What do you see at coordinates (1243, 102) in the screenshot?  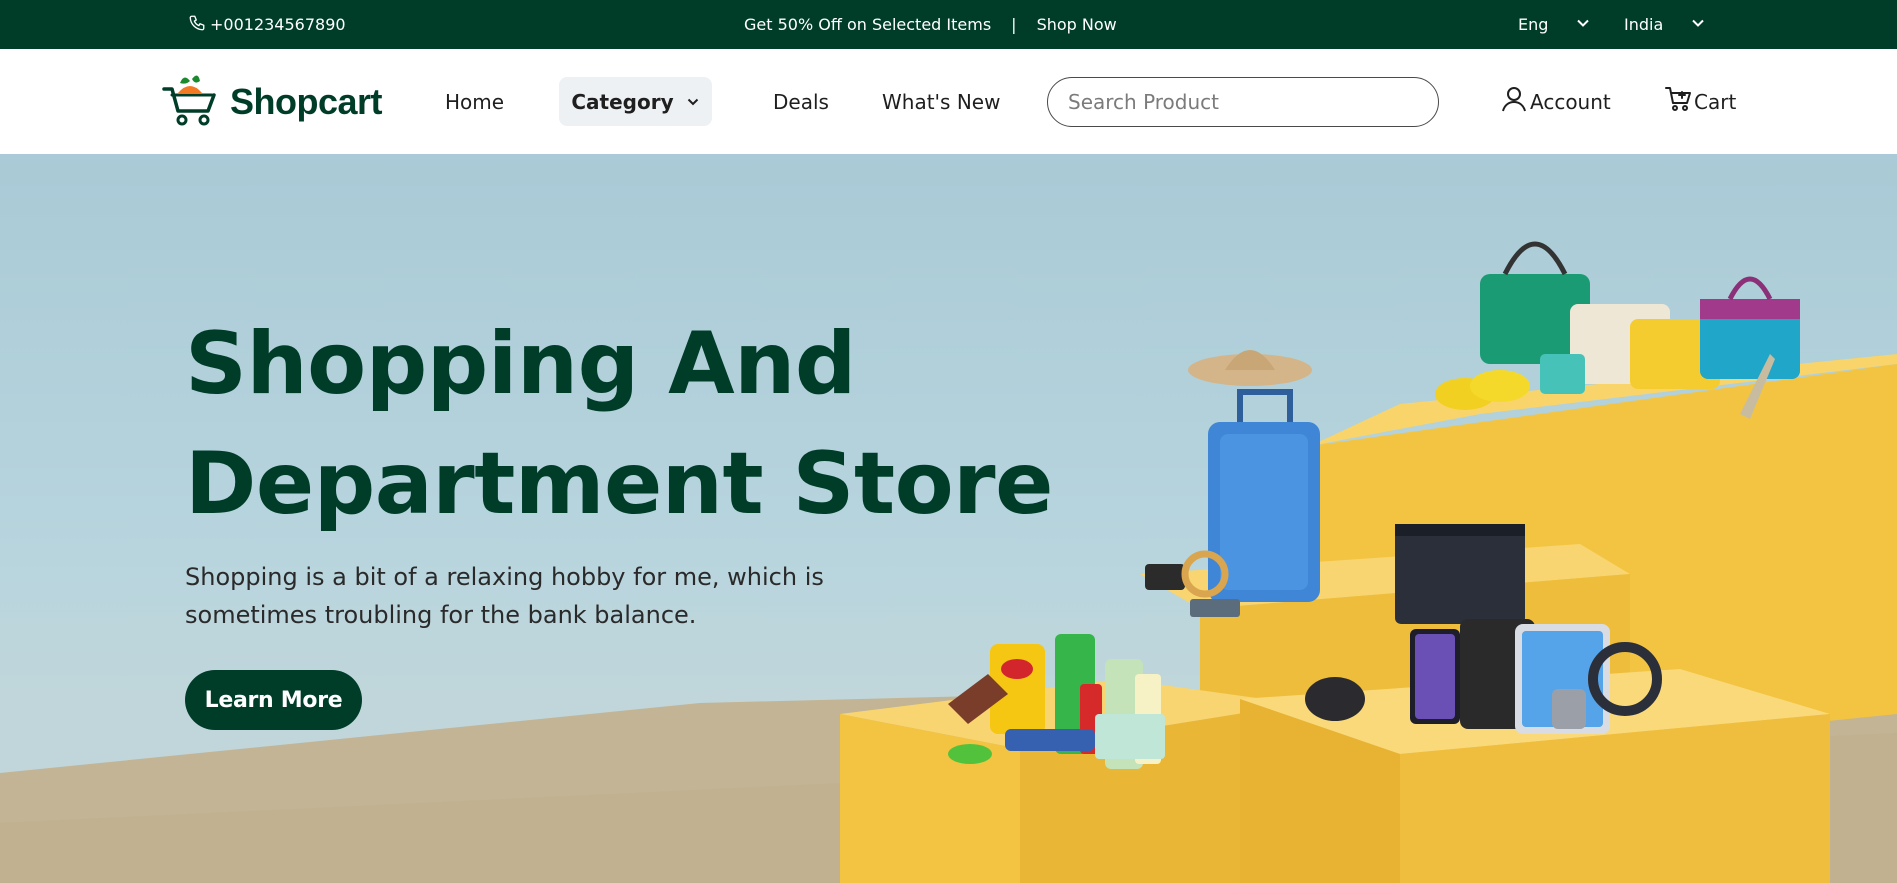 I see `search-input` at bounding box center [1243, 102].